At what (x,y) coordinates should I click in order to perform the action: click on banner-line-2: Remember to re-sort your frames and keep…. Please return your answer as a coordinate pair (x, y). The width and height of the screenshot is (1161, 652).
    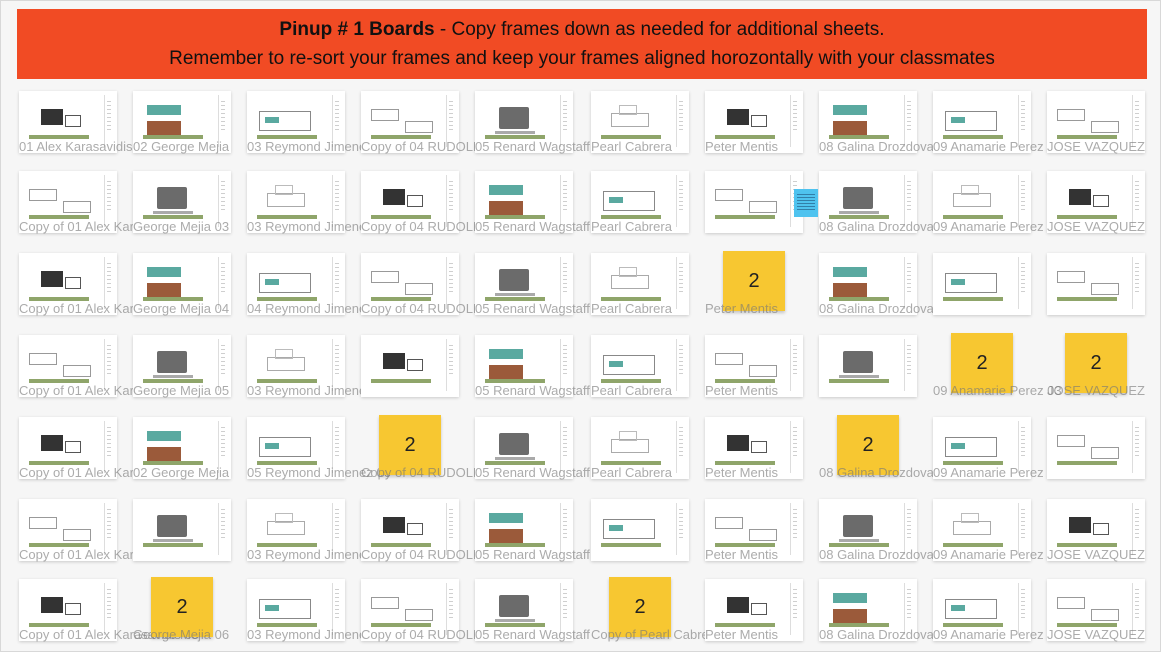
    Looking at the image, I should click on (582, 58).